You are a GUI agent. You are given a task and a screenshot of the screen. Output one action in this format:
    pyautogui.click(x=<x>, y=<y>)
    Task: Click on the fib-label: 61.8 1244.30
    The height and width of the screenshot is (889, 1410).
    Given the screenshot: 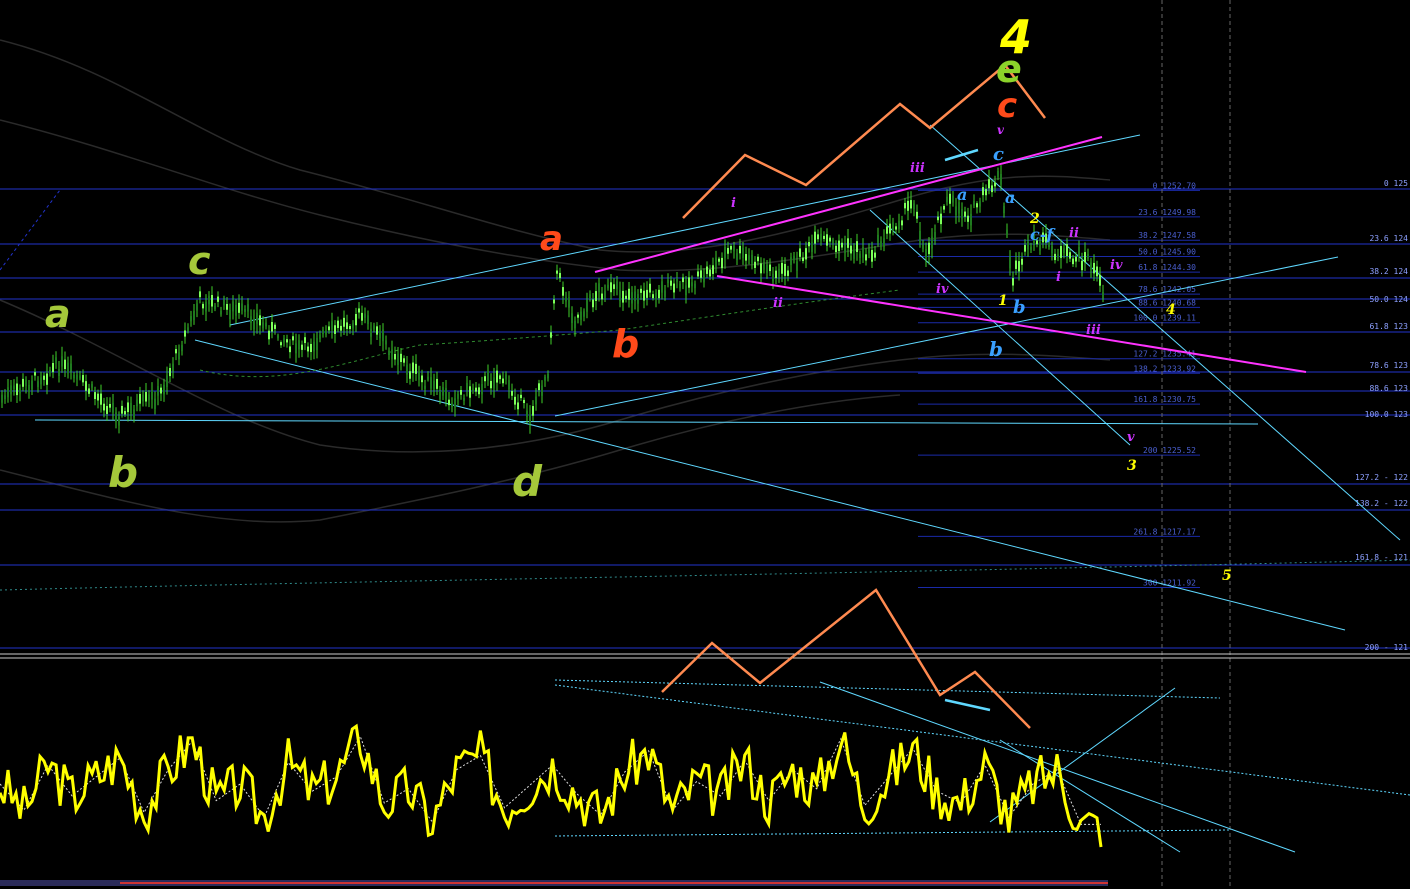 What is the action you would take?
    pyautogui.click(x=1167, y=267)
    